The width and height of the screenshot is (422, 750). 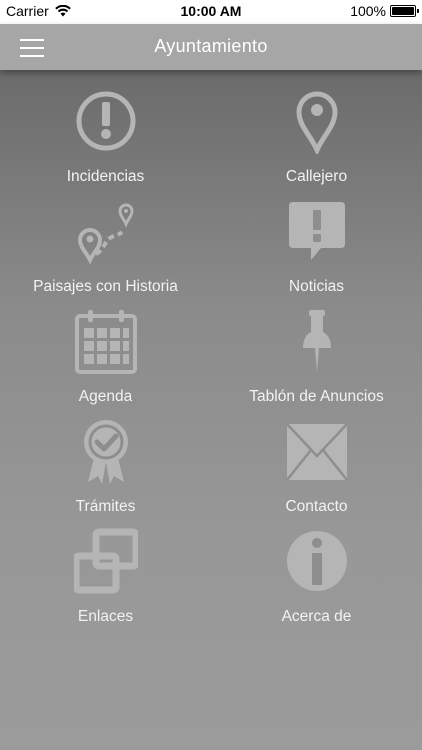 What do you see at coordinates (105, 616) in the screenshot?
I see `menu-item-label: Enlaces` at bounding box center [105, 616].